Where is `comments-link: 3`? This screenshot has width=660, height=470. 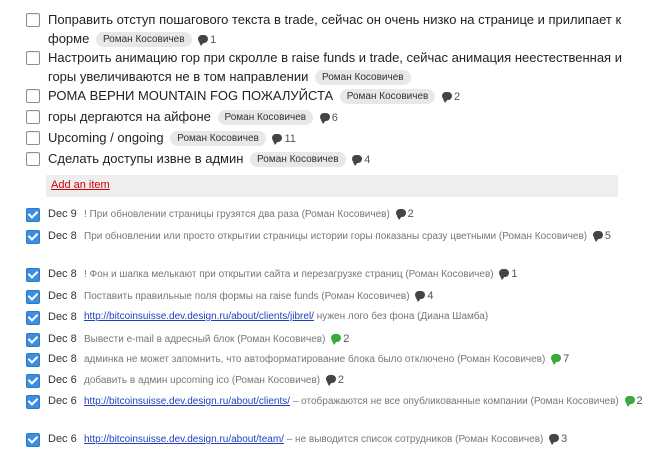
comments-link: 3 is located at coordinates (558, 439).